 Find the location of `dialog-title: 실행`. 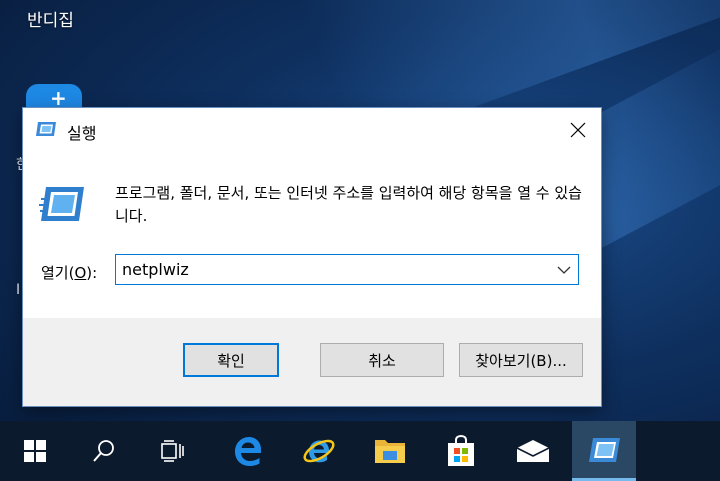

dialog-title: 실행 is located at coordinates (82, 133).